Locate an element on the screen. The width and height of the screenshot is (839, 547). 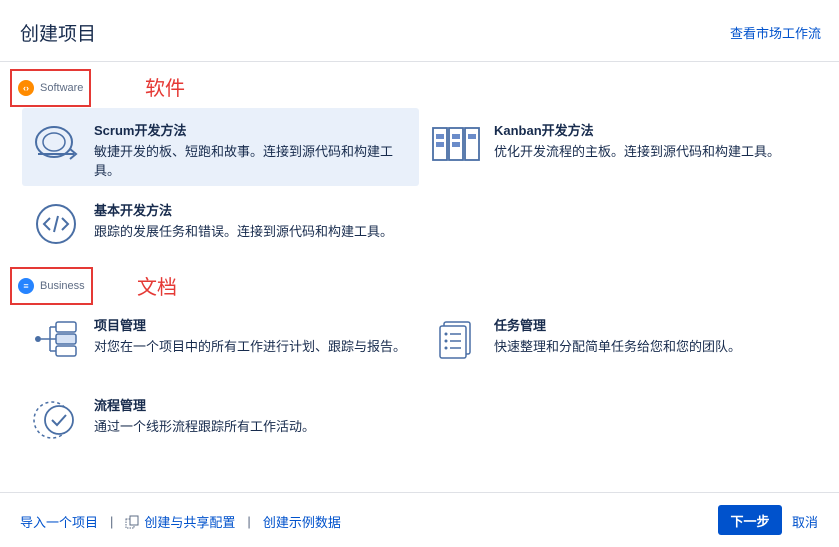
project-card-title: 项目管理 is located at coordinates (120, 325).